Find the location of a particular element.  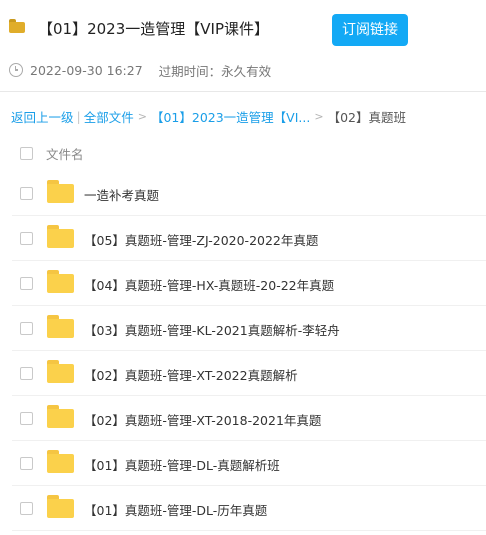

list-header: 文件名 is located at coordinates (243, 153).